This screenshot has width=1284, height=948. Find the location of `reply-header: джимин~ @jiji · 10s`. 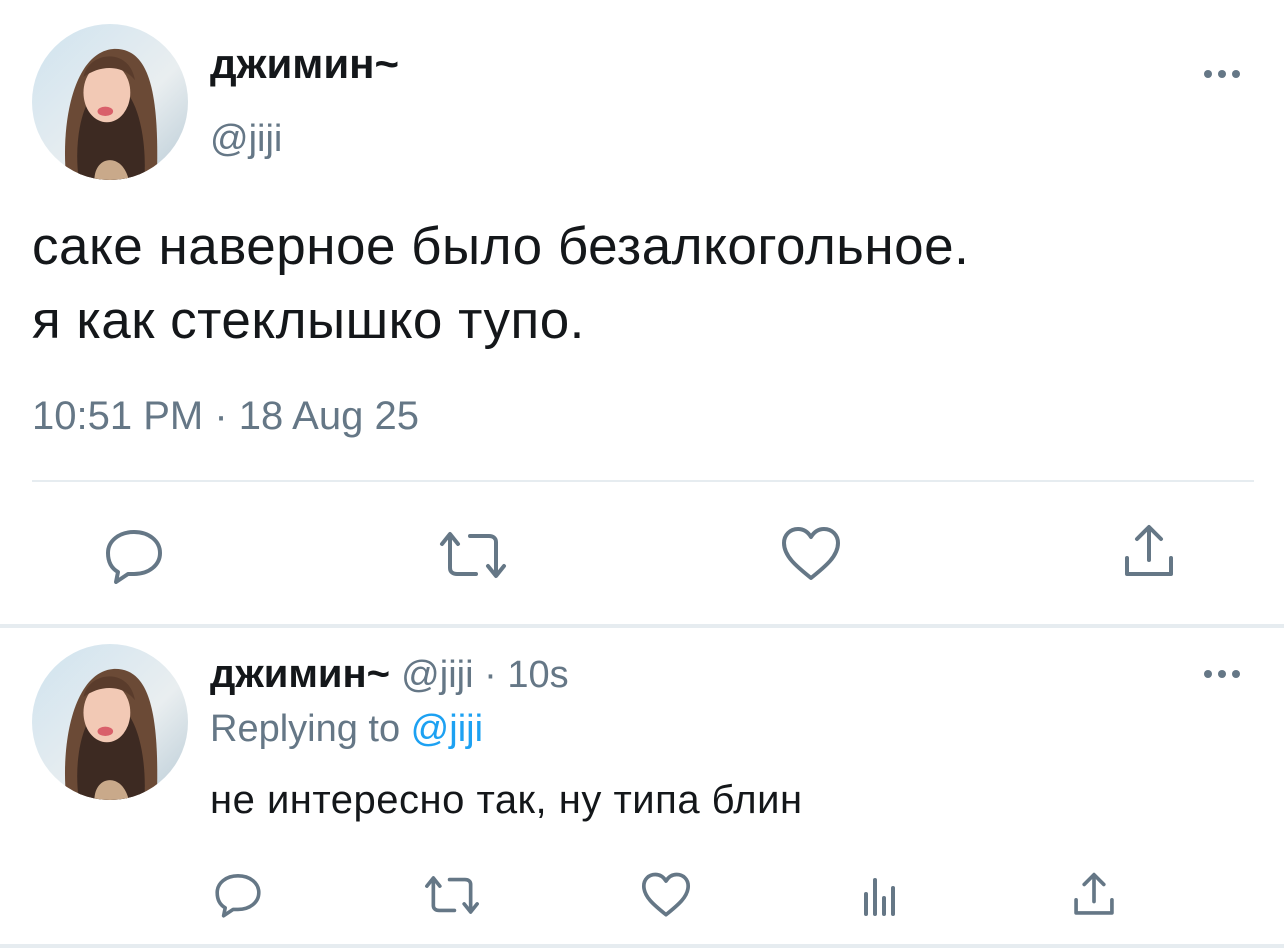

reply-header: джимин~ @jiji · 10s is located at coordinates (389, 674).